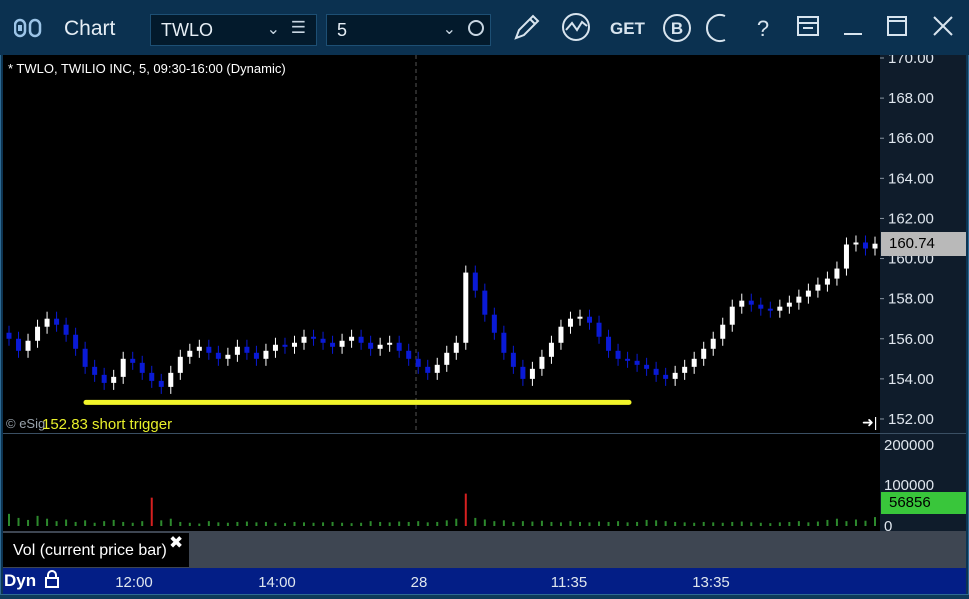 The width and height of the screenshot is (969, 599). What do you see at coordinates (911, 61) in the screenshot?
I see `price-tick-label: 170.00` at bounding box center [911, 61].